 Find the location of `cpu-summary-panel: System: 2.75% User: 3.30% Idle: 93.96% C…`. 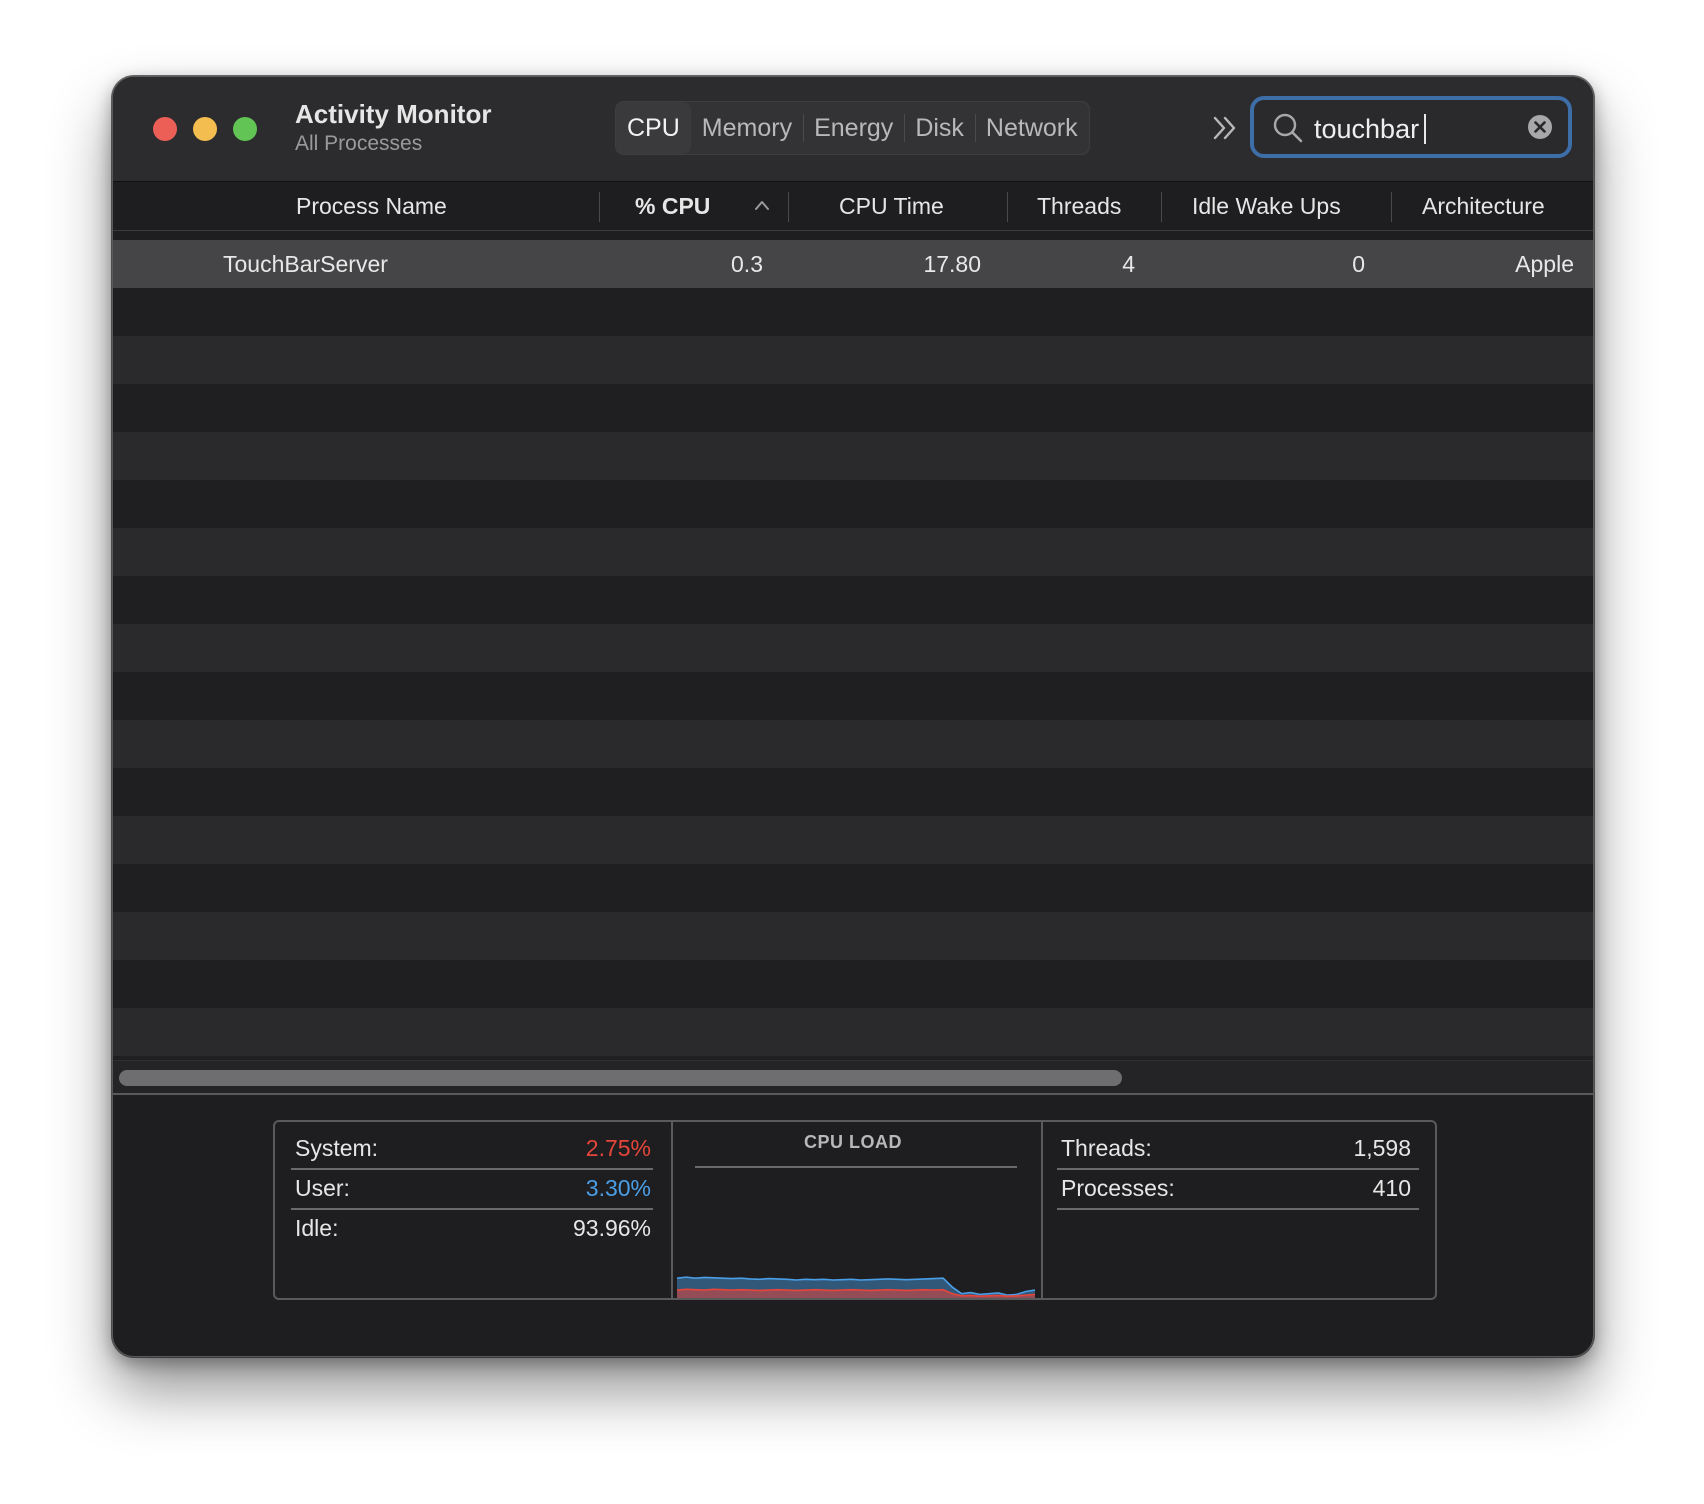

cpu-summary-panel: System: 2.75% User: 3.30% Idle: 93.96% C… is located at coordinates (855, 1210).